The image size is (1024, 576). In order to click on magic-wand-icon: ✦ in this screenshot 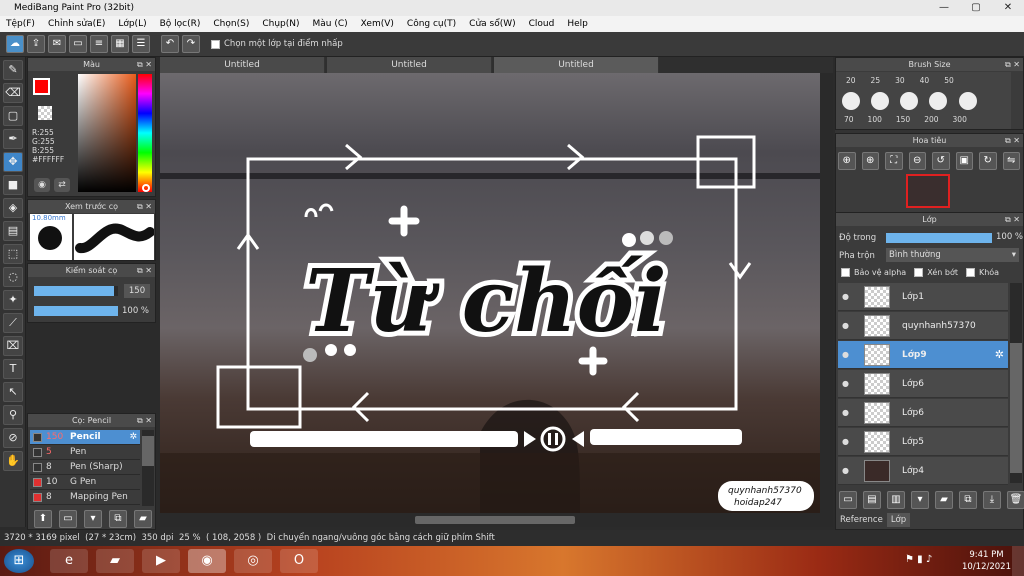, I will do `click(13, 300)`.